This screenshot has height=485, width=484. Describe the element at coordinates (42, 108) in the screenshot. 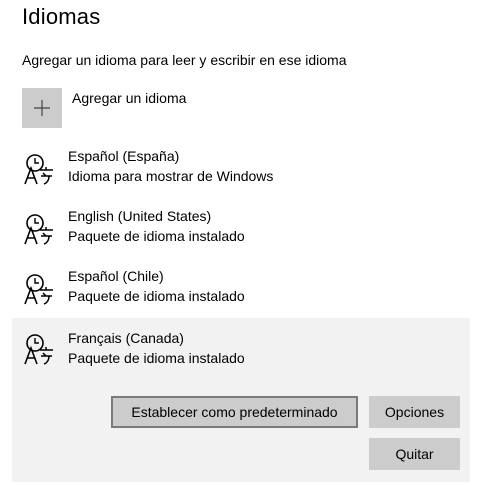

I see `plus-icon` at that location.